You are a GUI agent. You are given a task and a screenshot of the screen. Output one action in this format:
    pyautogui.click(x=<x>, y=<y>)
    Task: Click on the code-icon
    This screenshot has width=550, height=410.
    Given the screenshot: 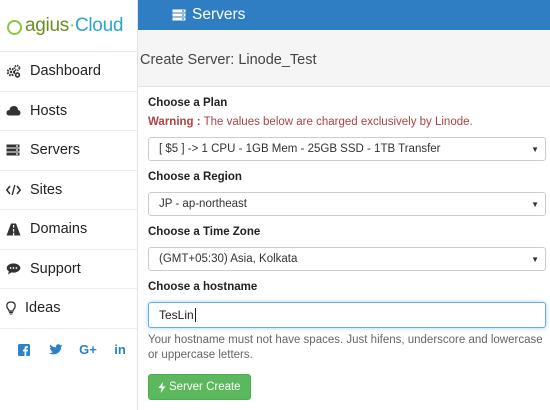 What is the action you would take?
    pyautogui.click(x=13, y=190)
    